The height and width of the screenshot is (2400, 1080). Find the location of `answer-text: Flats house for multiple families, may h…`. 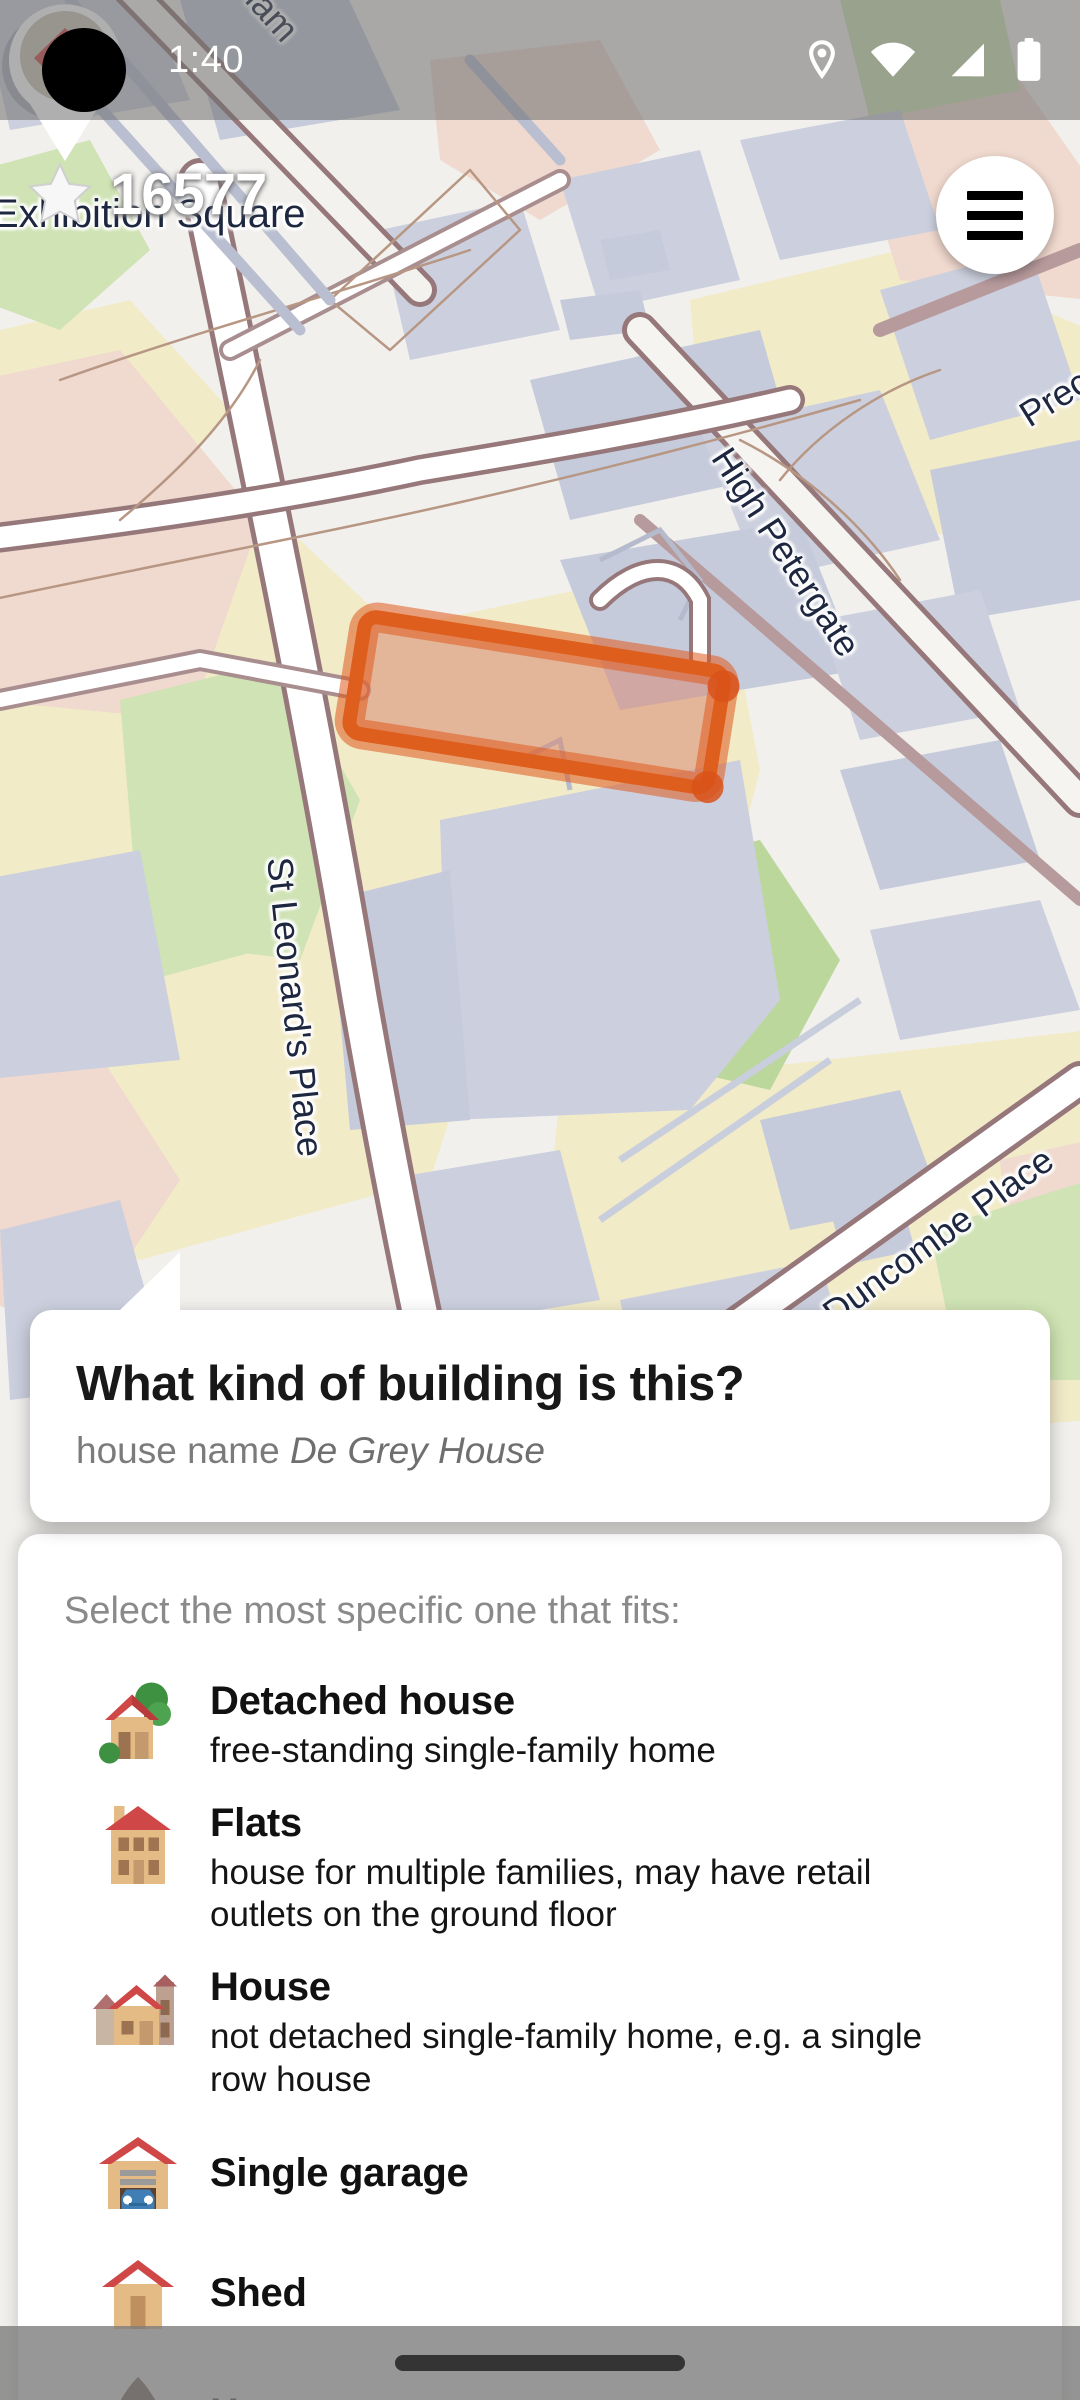

answer-text: Flats house for multiple families, may h… is located at coordinates (613, 1867).